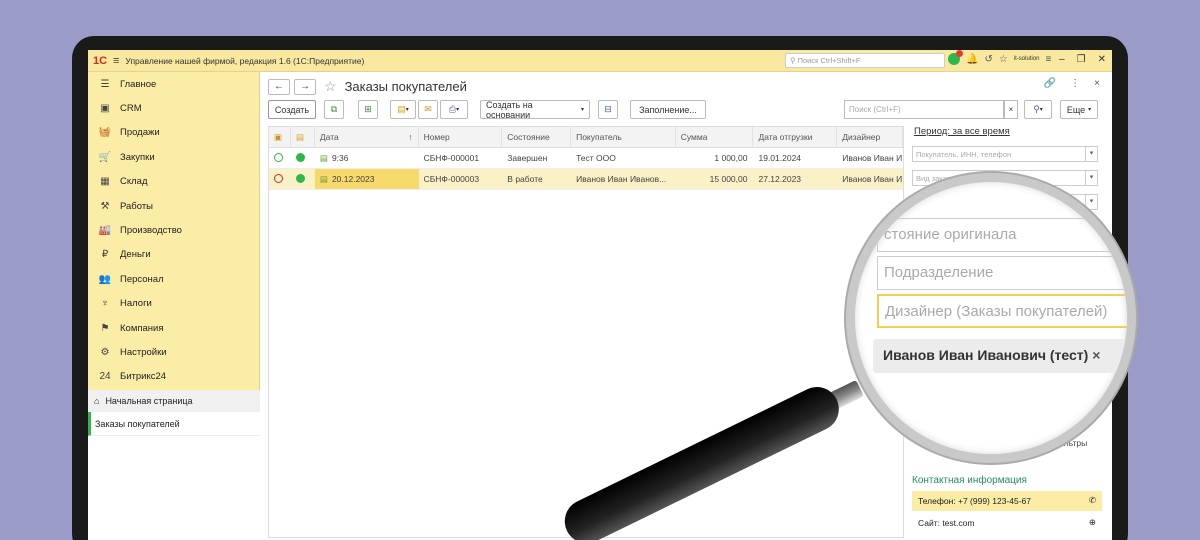 The height and width of the screenshot is (540, 1200). What do you see at coordinates (305, 86) in the screenshot?
I see `forward-button: →` at bounding box center [305, 86].